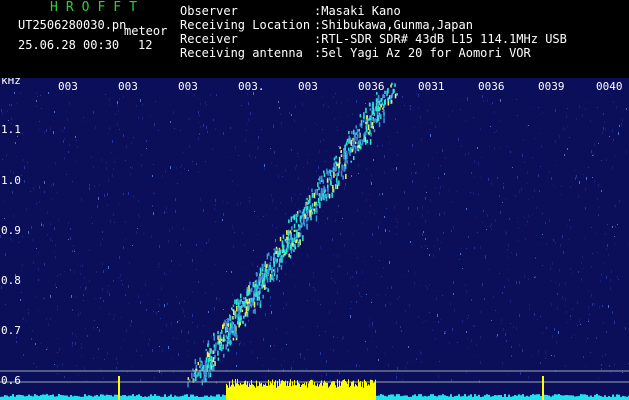 The width and height of the screenshot is (629, 400). I want to click on detection-count: 12, so click(145, 45).